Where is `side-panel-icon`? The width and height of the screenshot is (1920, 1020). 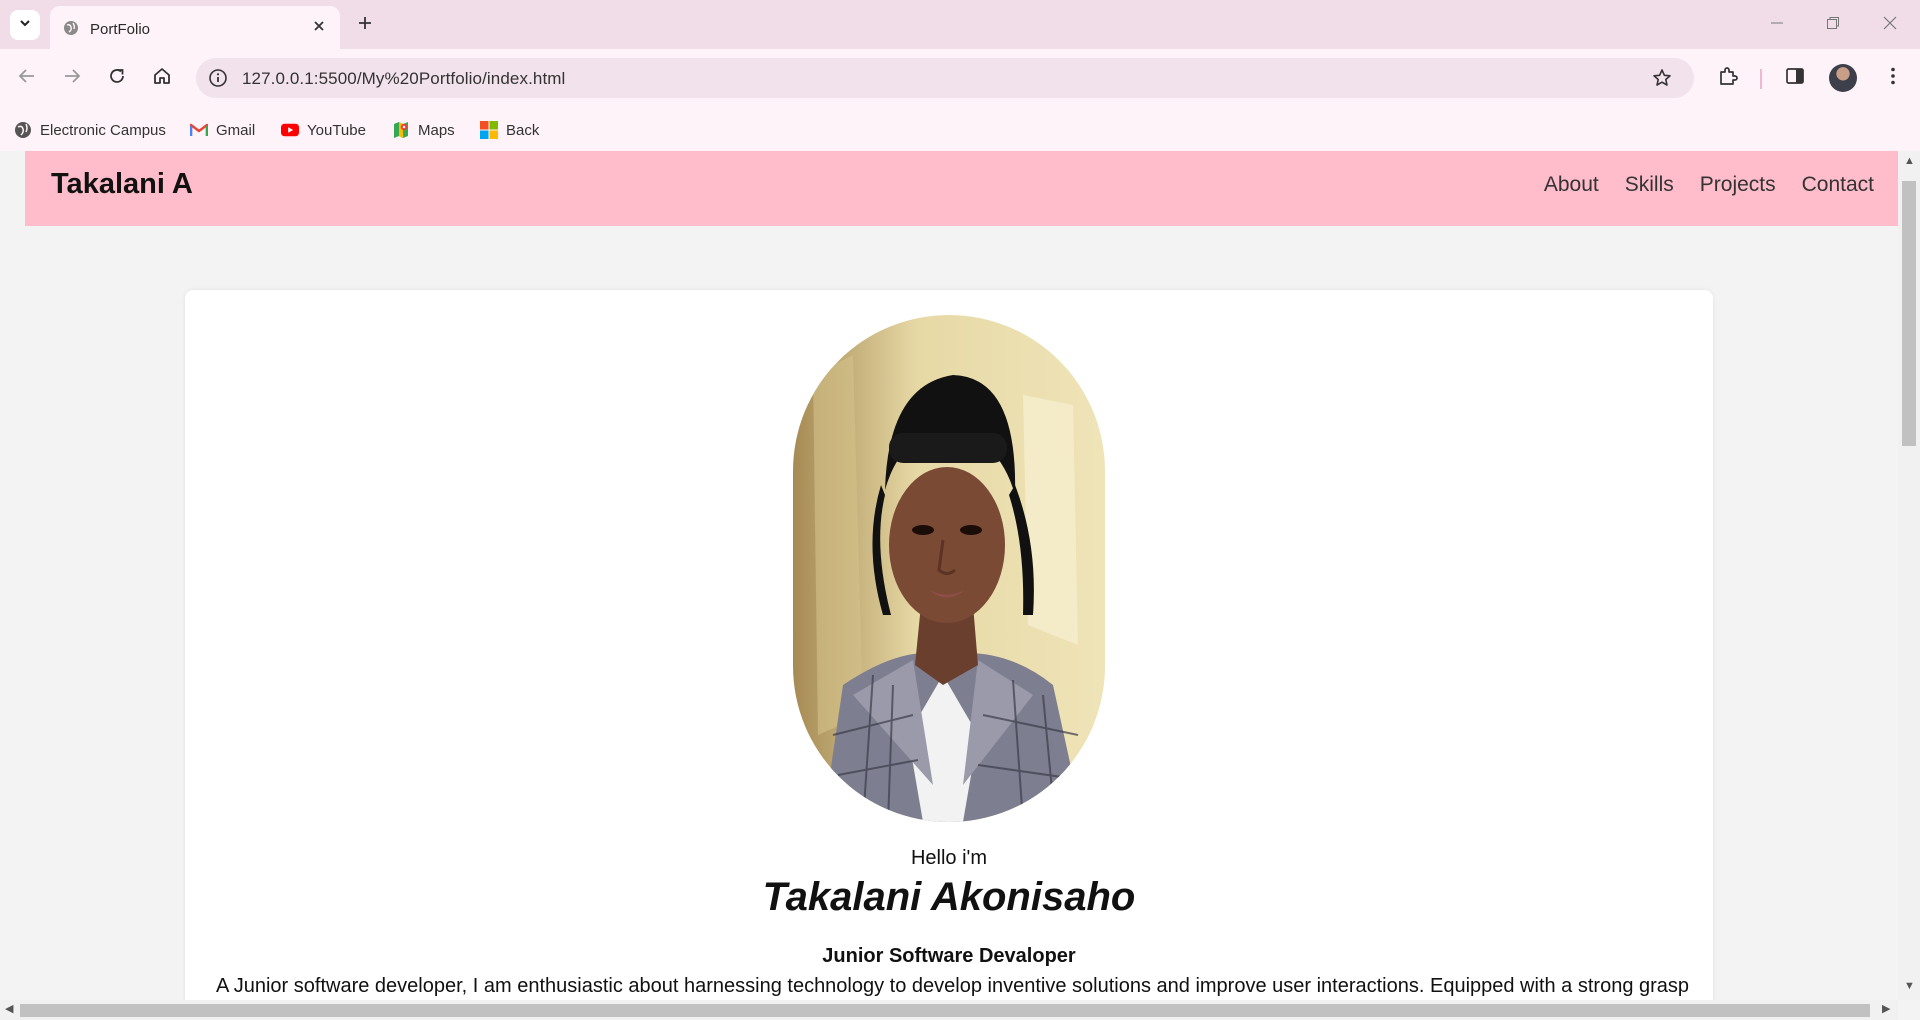 side-panel-icon is located at coordinates (1795, 78).